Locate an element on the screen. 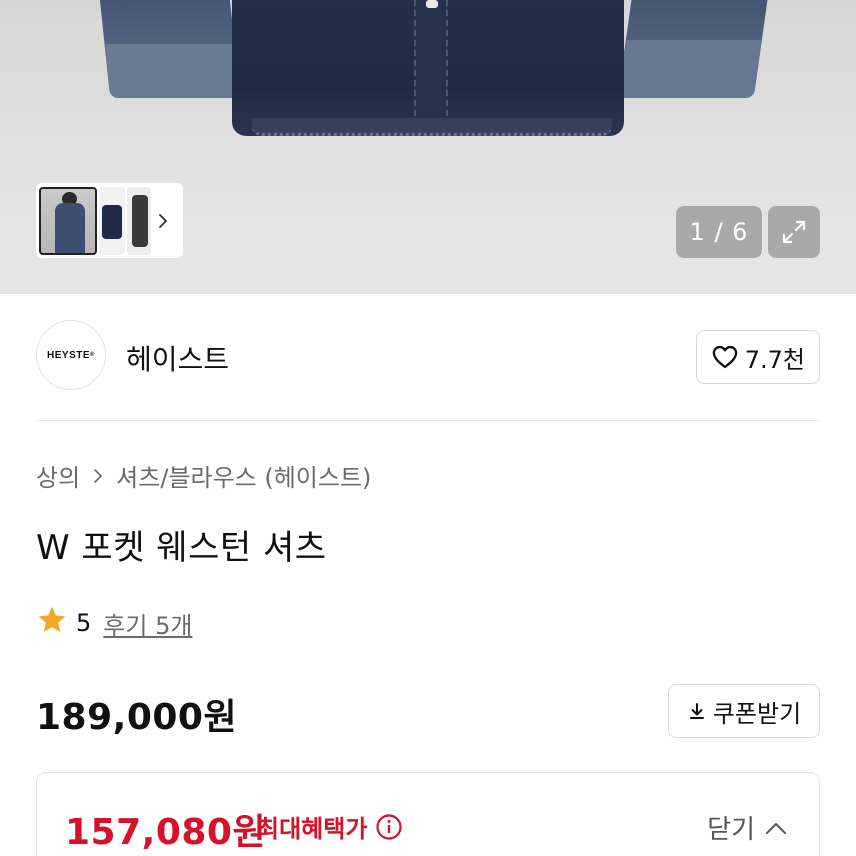 This screenshot has width=856, height=856. shirt-hem is located at coordinates (432, 127).